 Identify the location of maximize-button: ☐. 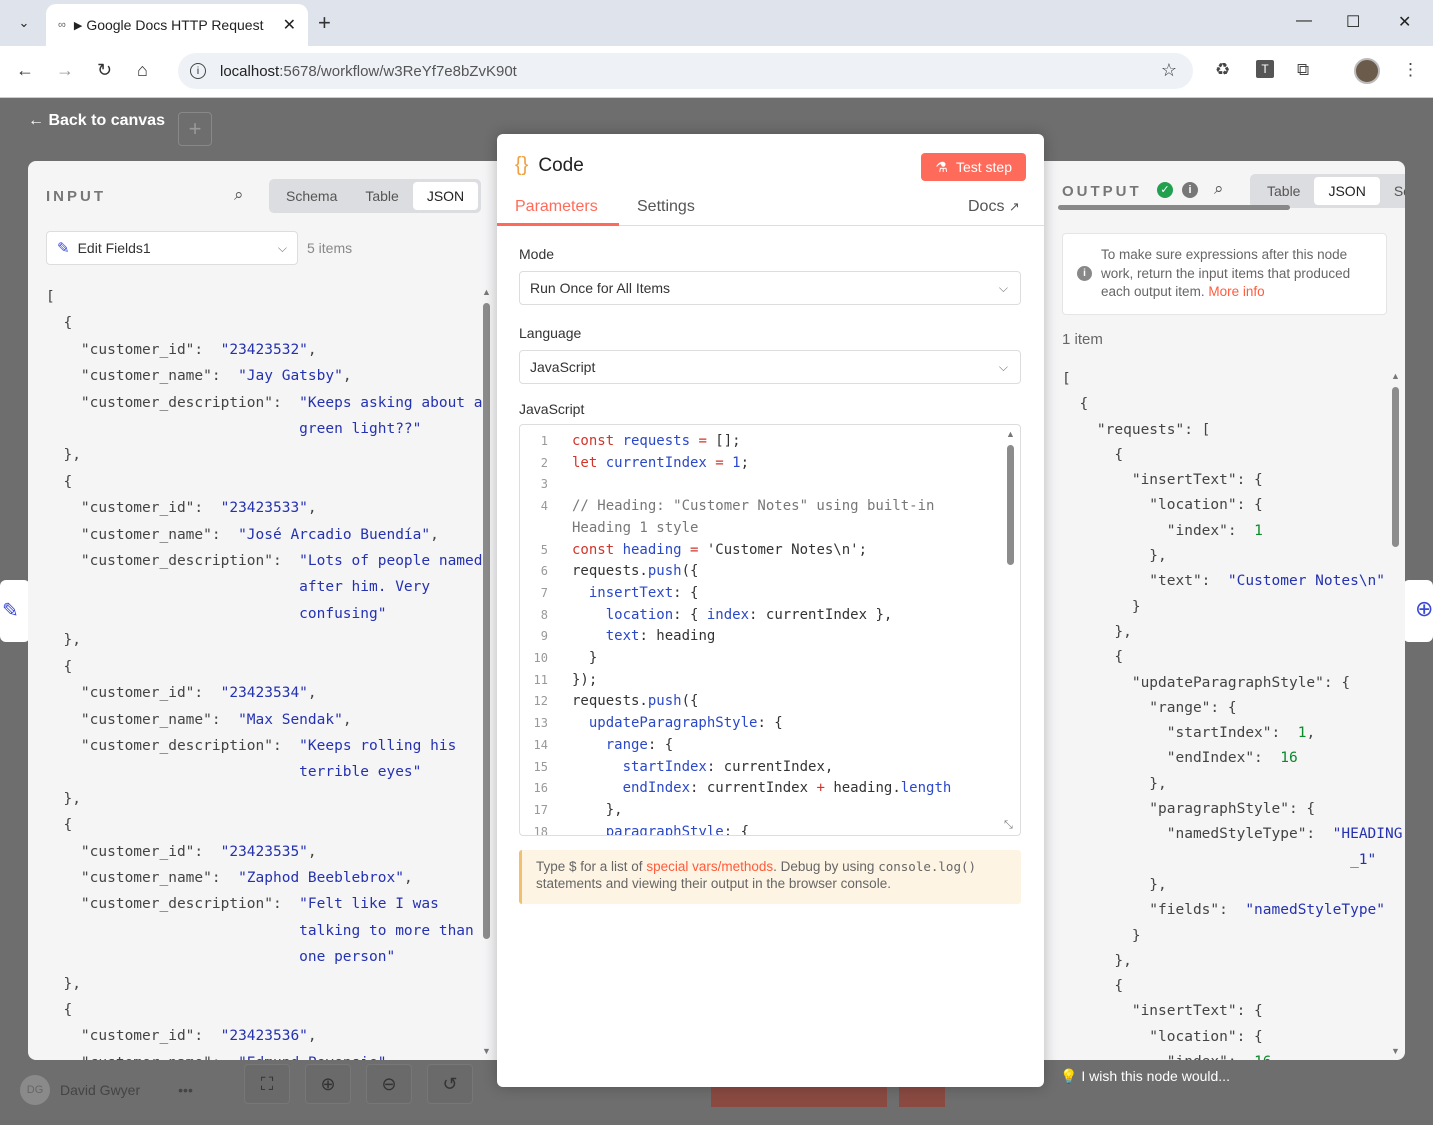
(1353, 22).